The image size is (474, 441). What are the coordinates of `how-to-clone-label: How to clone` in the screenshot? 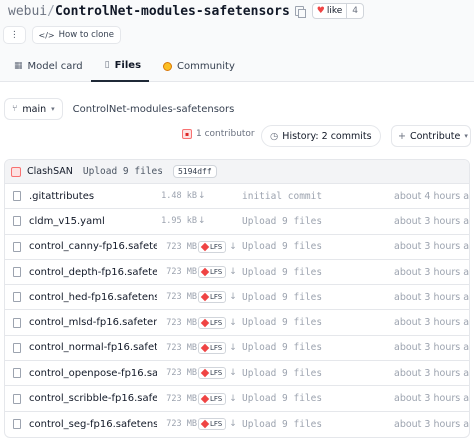 It's located at (86, 35).